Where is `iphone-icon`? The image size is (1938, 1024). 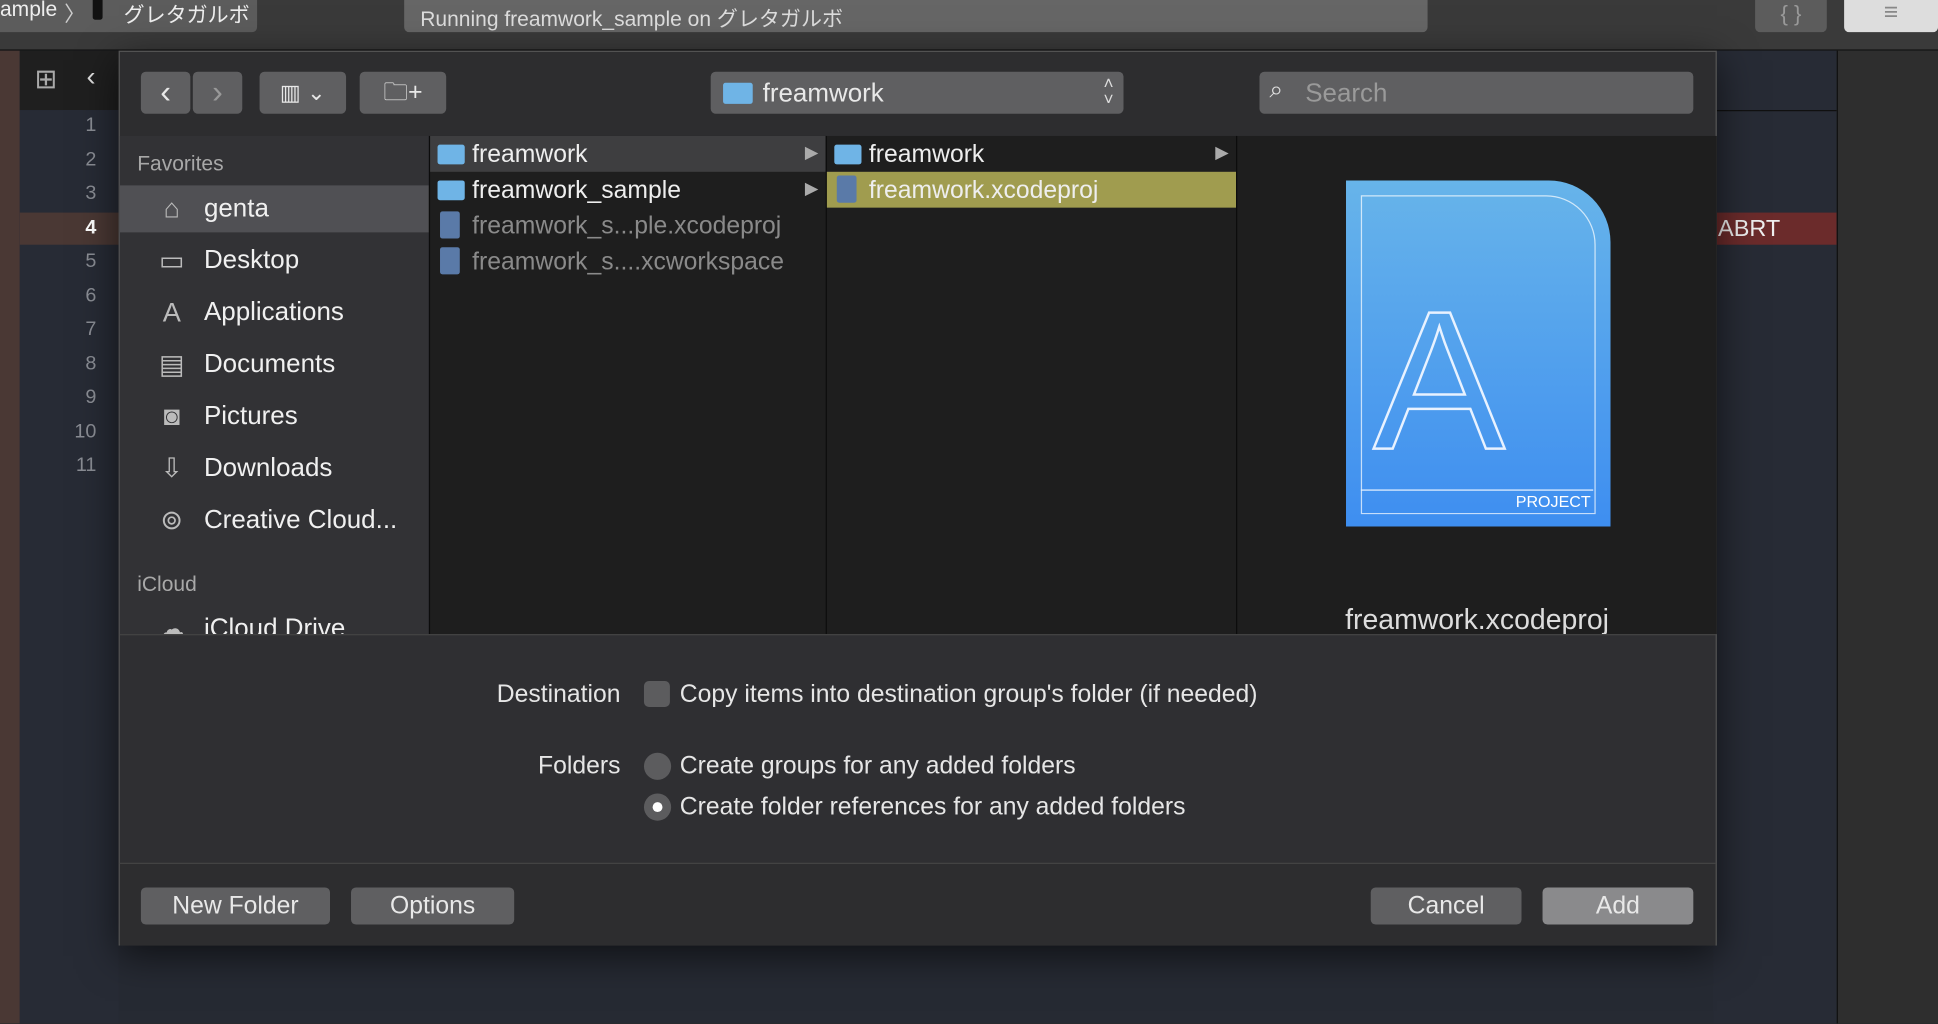 iphone-icon is located at coordinates (97, 10).